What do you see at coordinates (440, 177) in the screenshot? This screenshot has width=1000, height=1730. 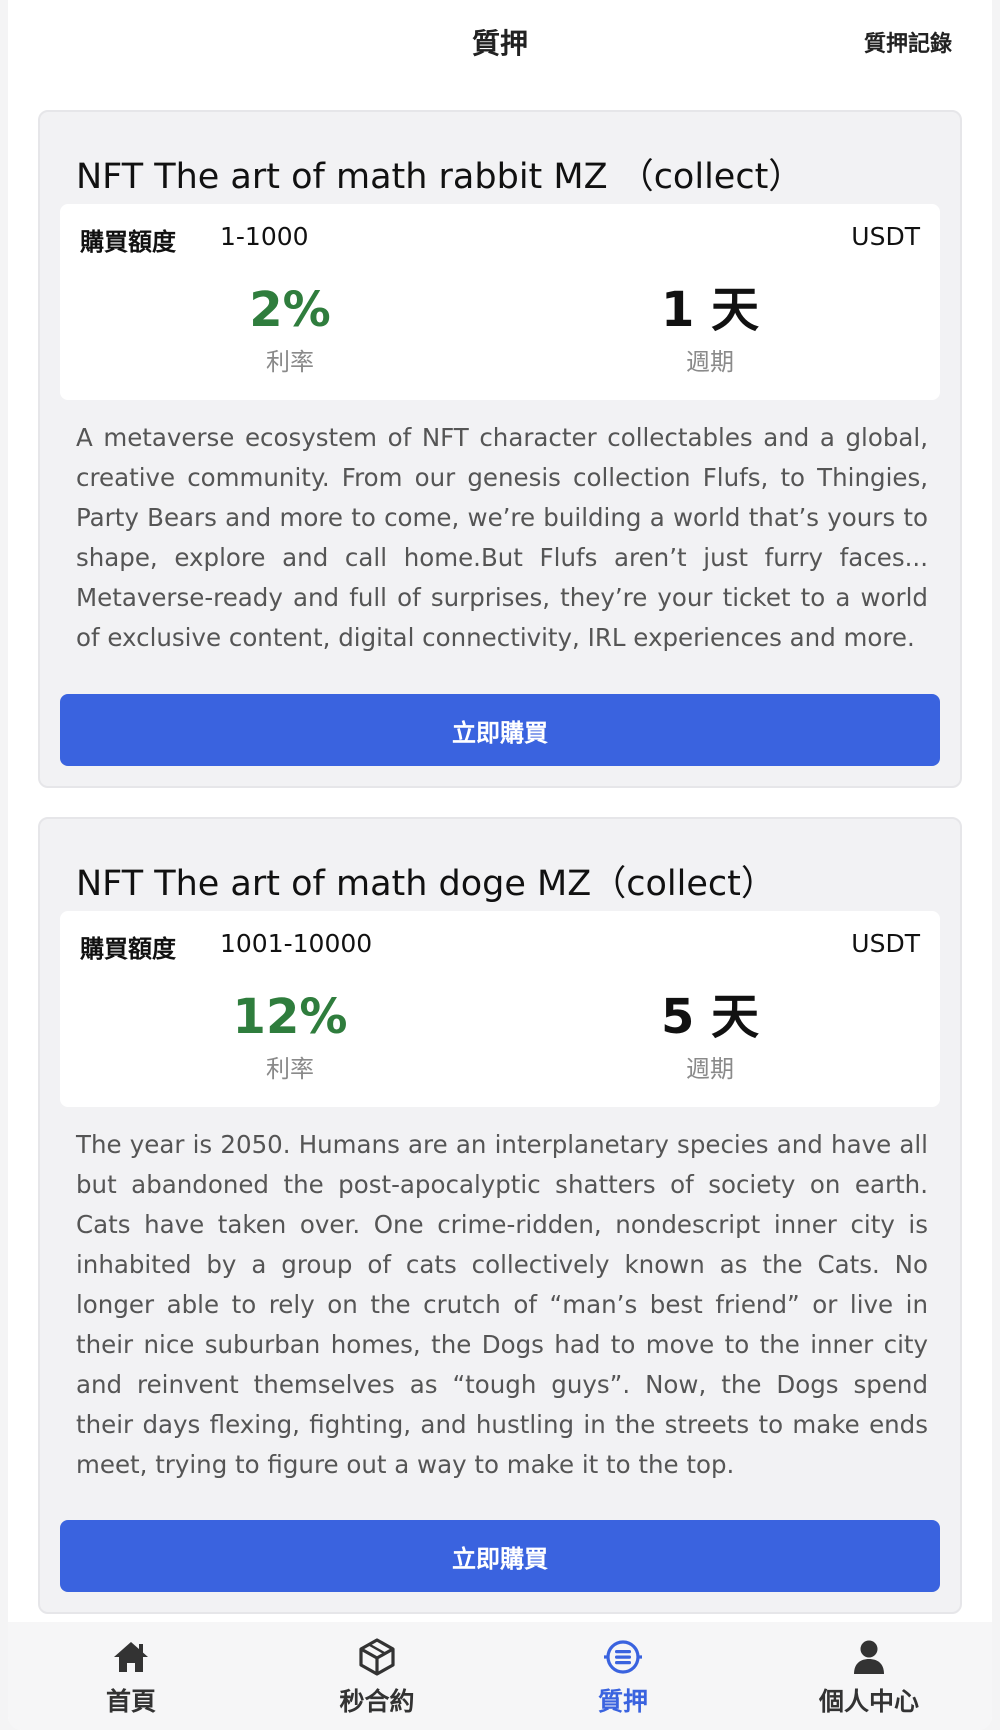 I see `product-title: NFT The art of math rabbit MZ （collect）` at bounding box center [440, 177].